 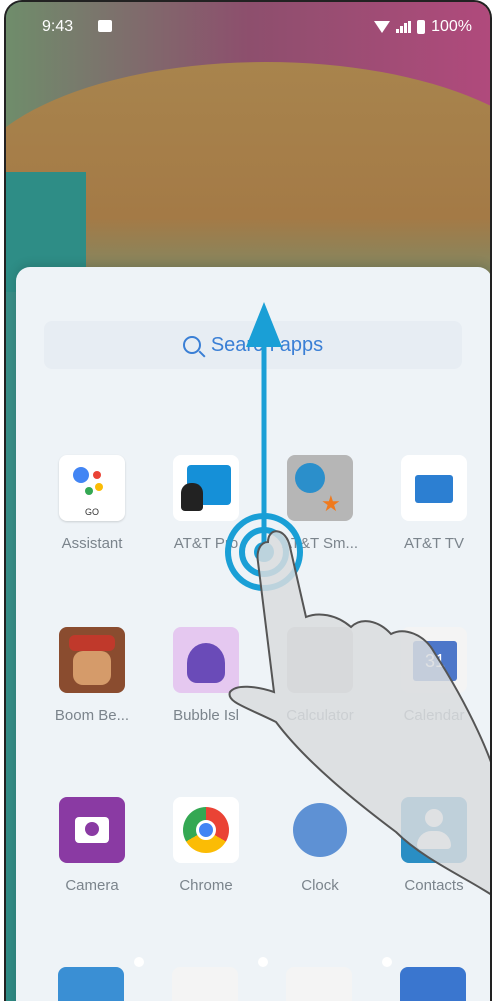 I want to click on app-label: AT&T TV, so click(x=433, y=543).